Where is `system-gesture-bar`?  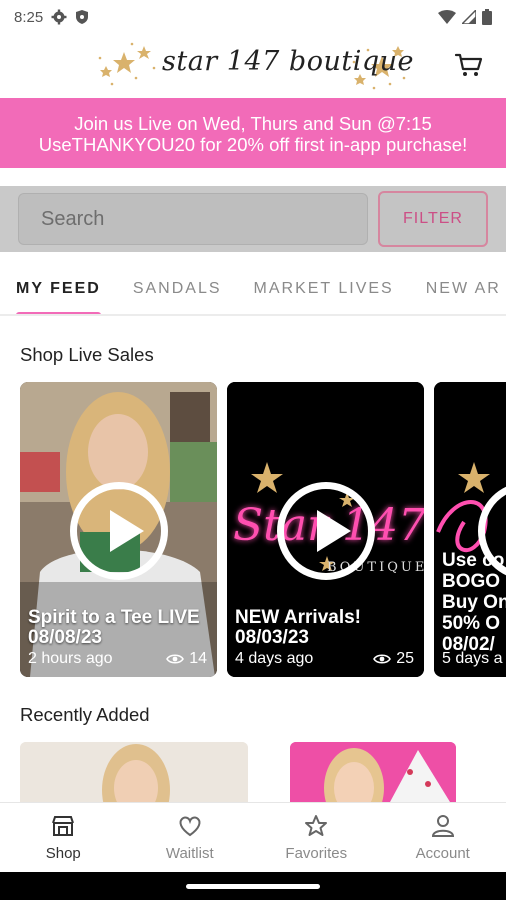
system-gesture-bar is located at coordinates (253, 886).